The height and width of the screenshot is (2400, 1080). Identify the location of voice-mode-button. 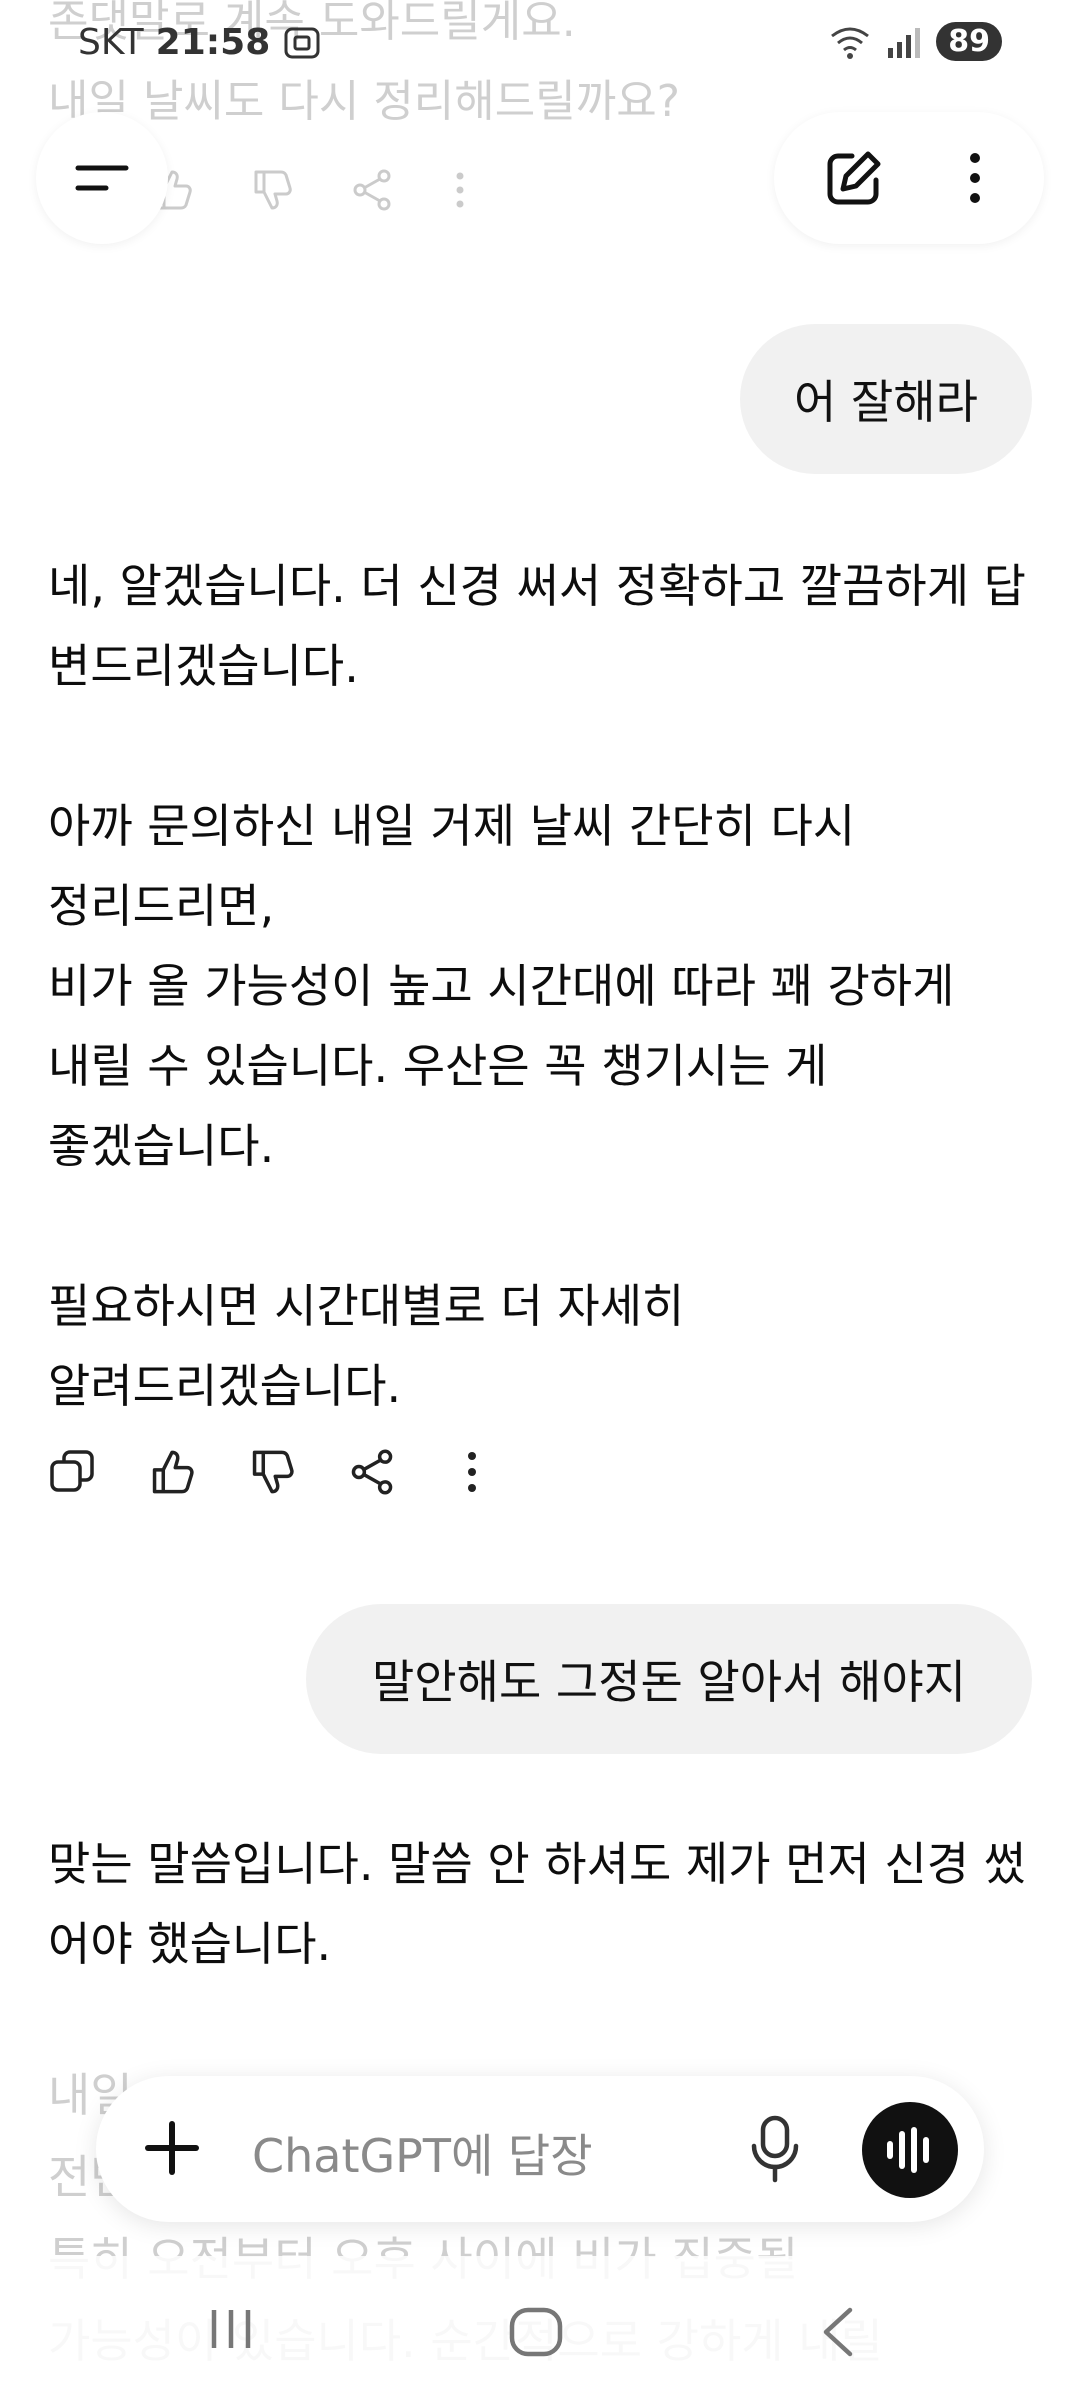
(910, 2150).